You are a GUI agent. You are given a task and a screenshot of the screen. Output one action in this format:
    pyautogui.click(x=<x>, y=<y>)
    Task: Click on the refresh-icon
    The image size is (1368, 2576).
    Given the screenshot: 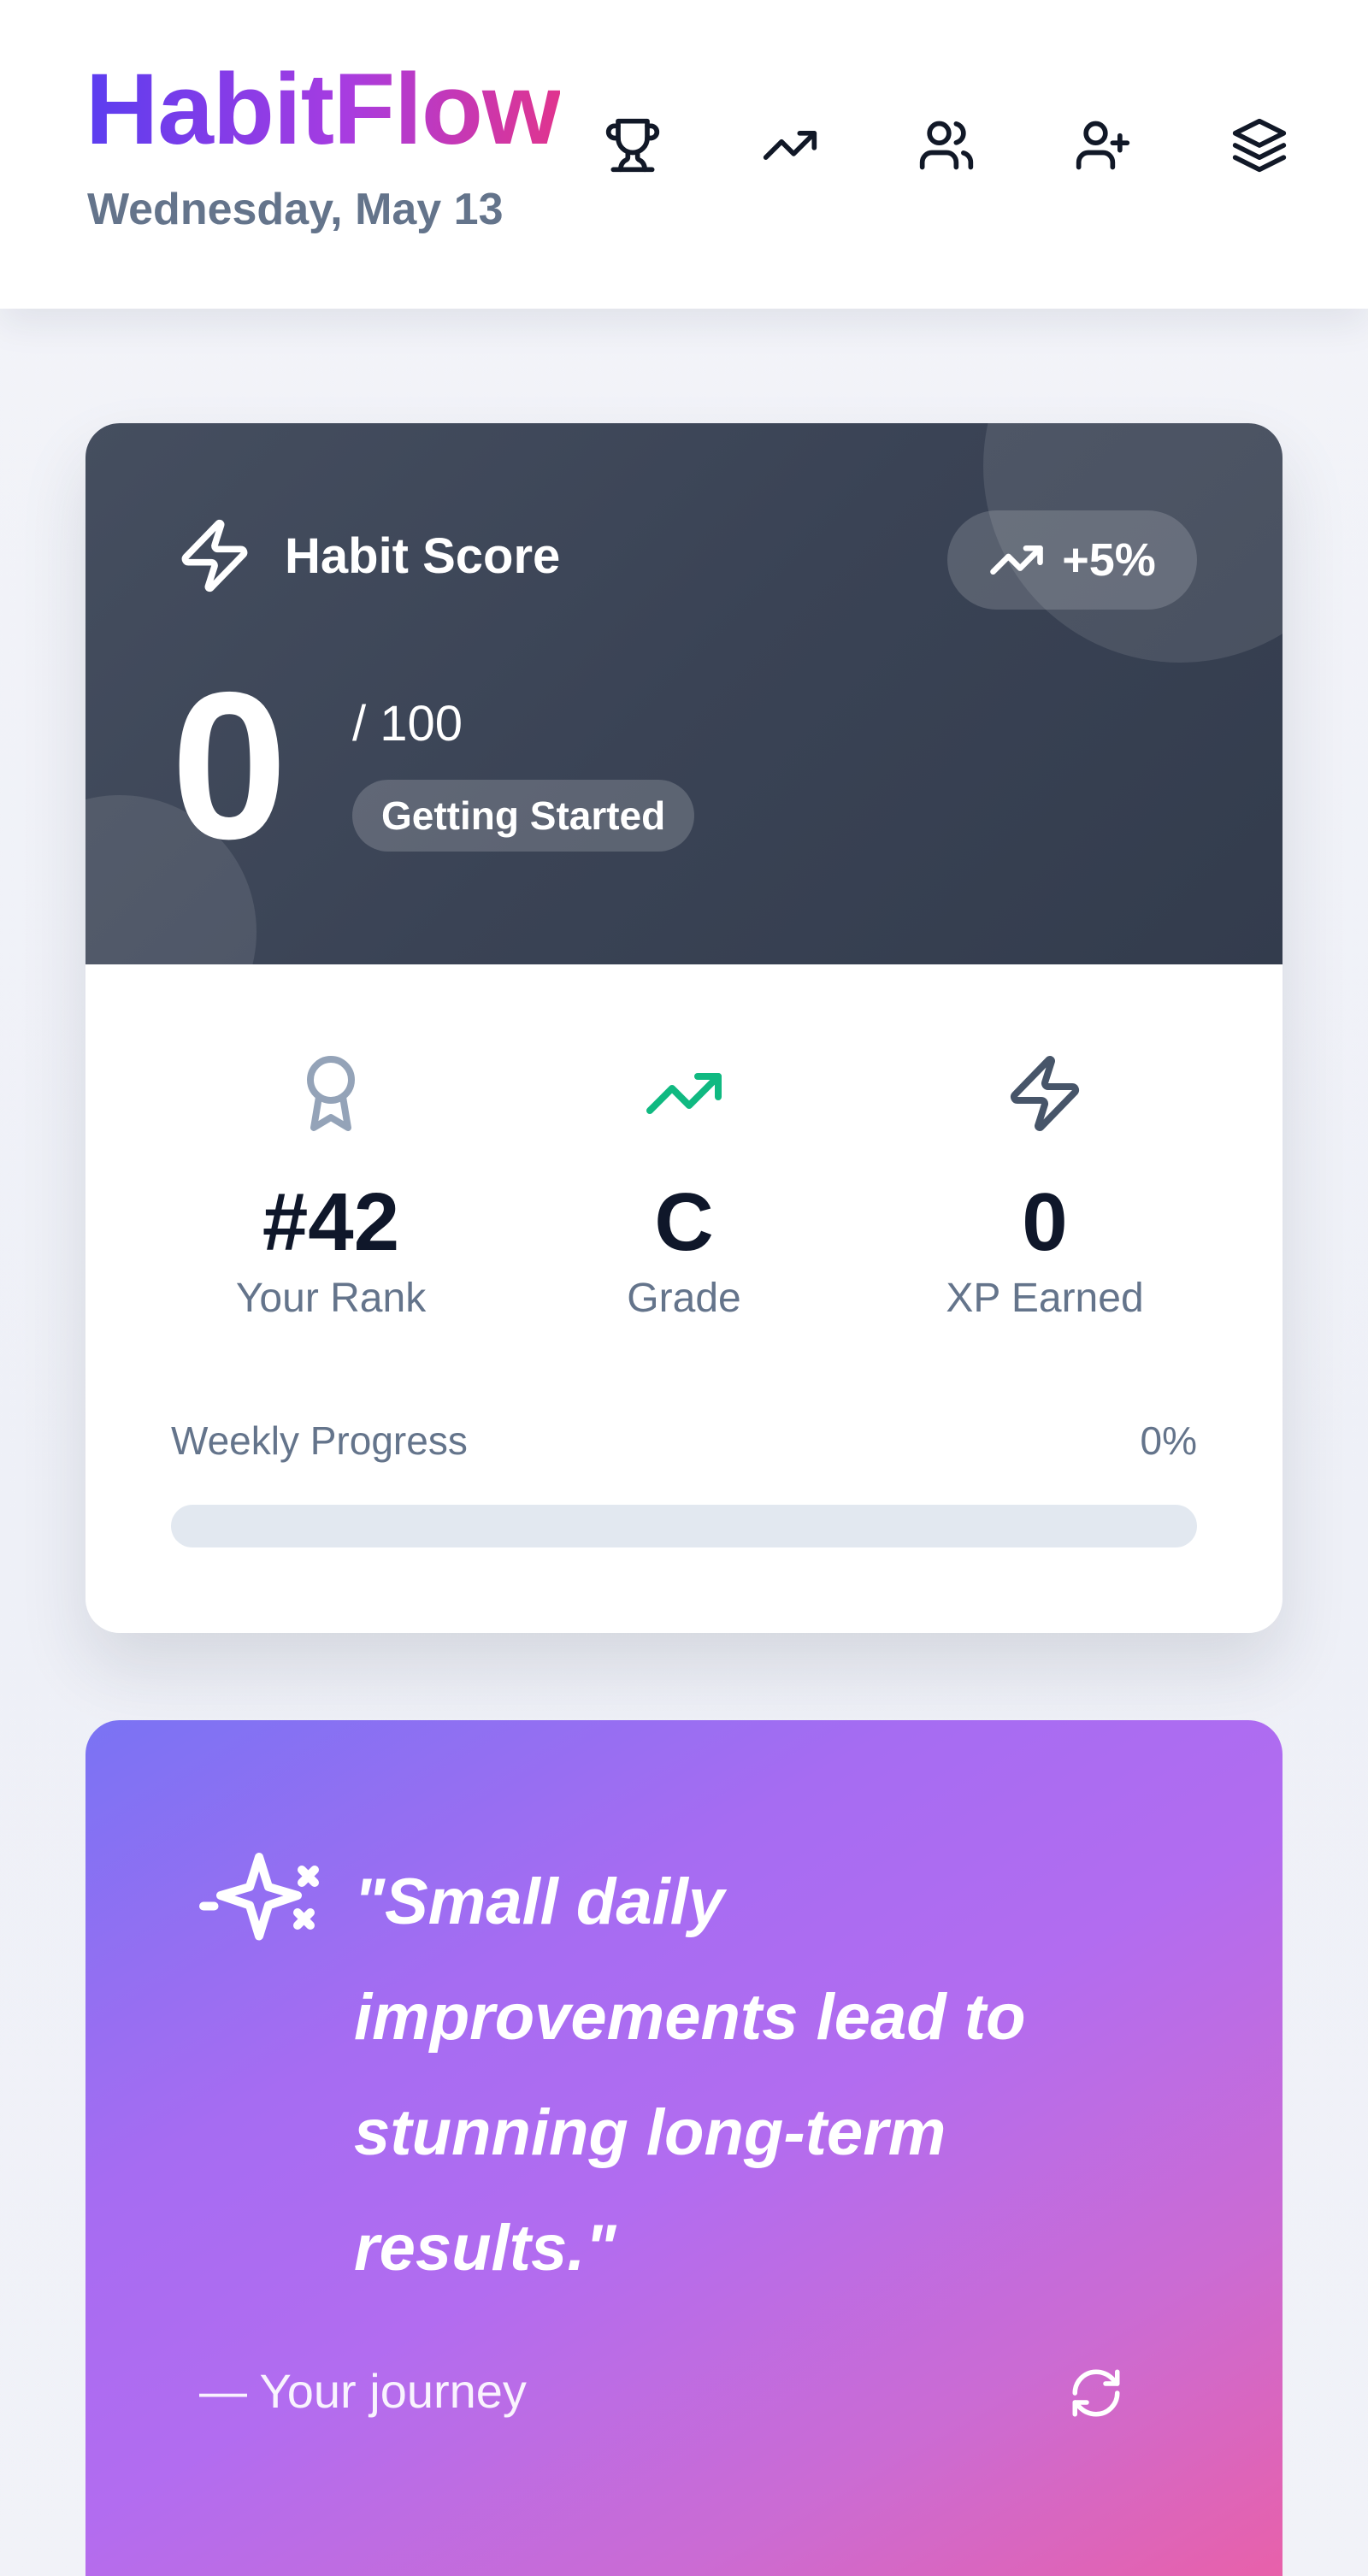 What is the action you would take?
    pyautogui.click(x=1096, y=2393)
    